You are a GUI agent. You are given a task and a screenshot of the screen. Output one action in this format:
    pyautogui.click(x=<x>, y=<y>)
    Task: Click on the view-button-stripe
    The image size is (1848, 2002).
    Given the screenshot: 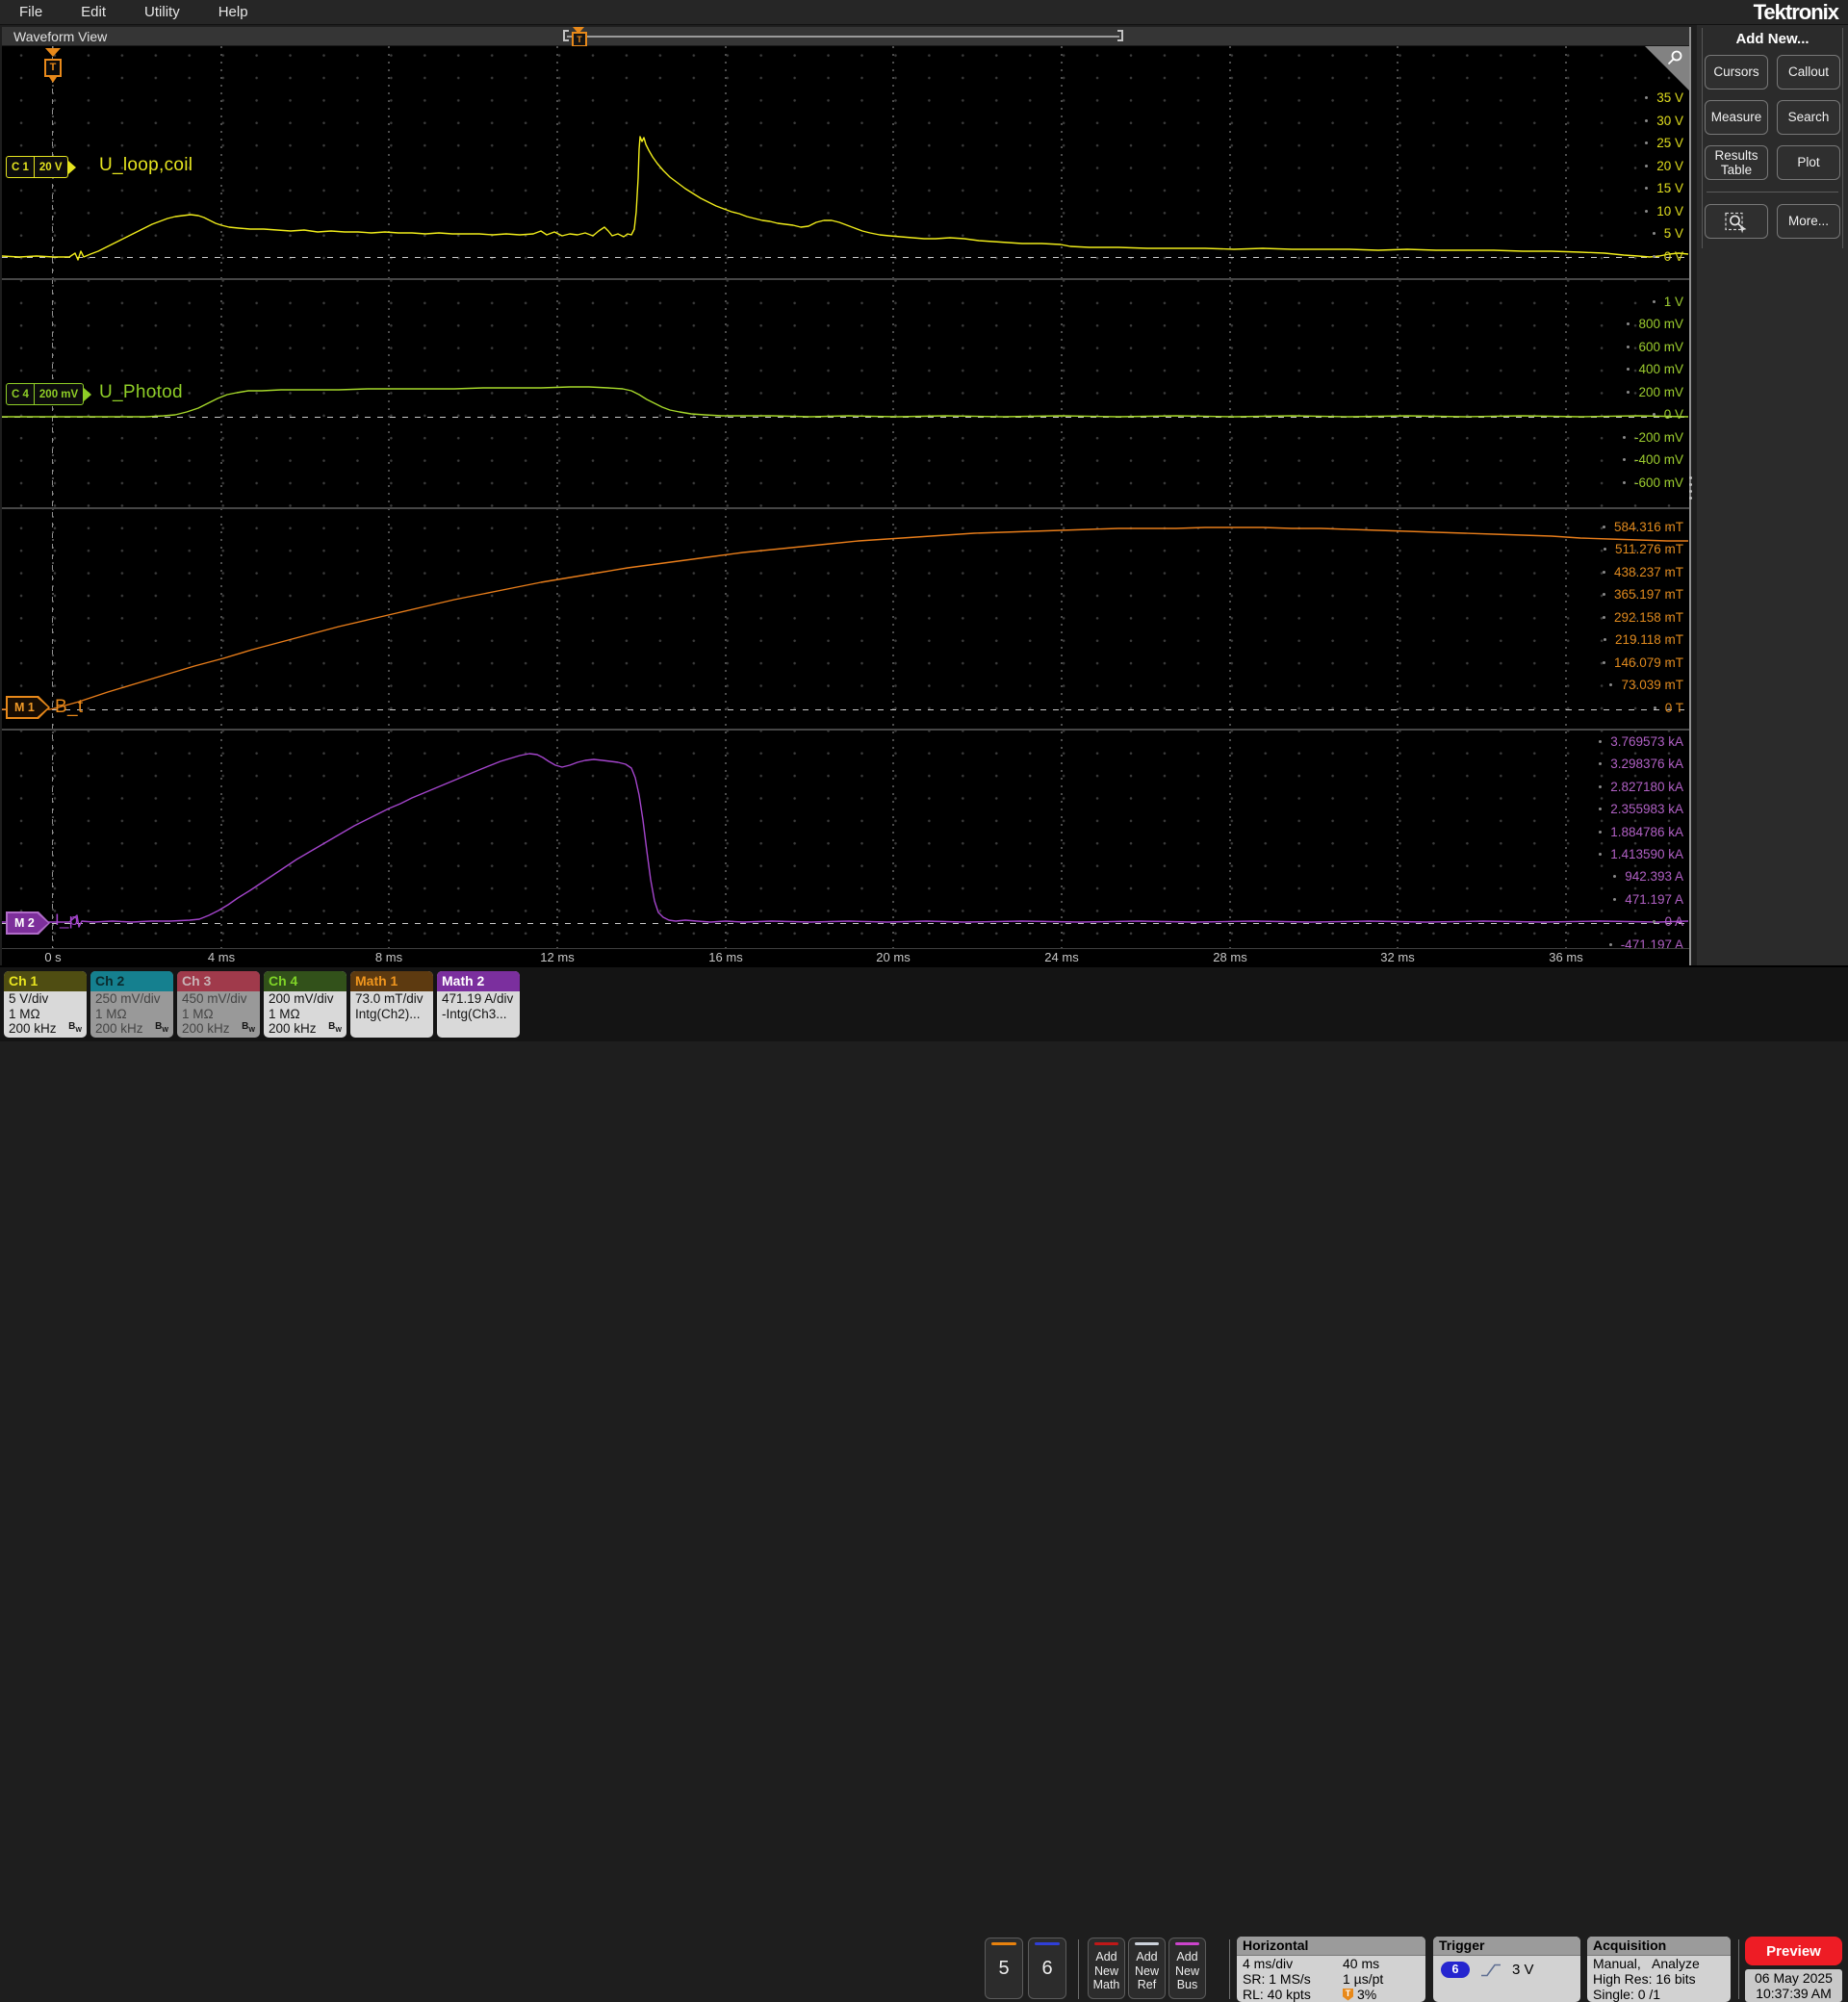 What is the action you would take?
    pyautogui.click(x=1047, y=1943)
    